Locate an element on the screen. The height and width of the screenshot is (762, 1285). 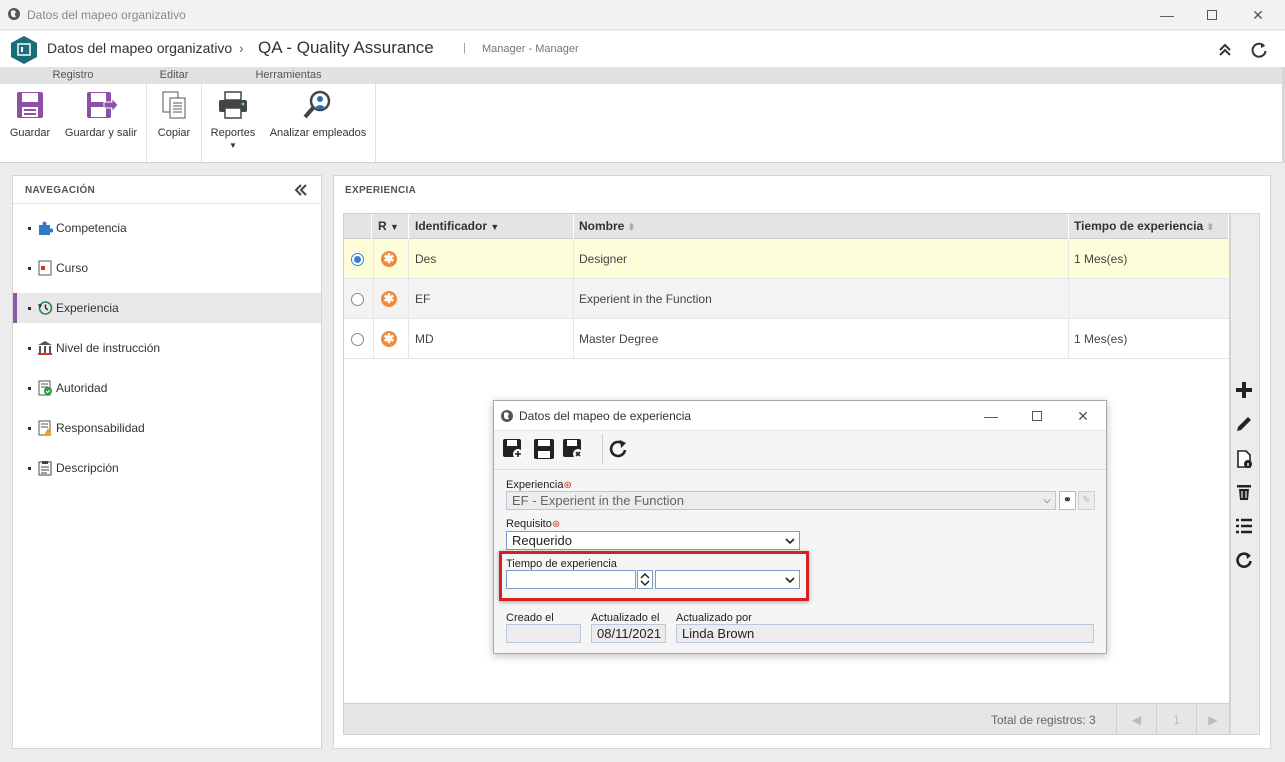
clear-experiencia-button: ✎ is located at coordinates (1086, 500).